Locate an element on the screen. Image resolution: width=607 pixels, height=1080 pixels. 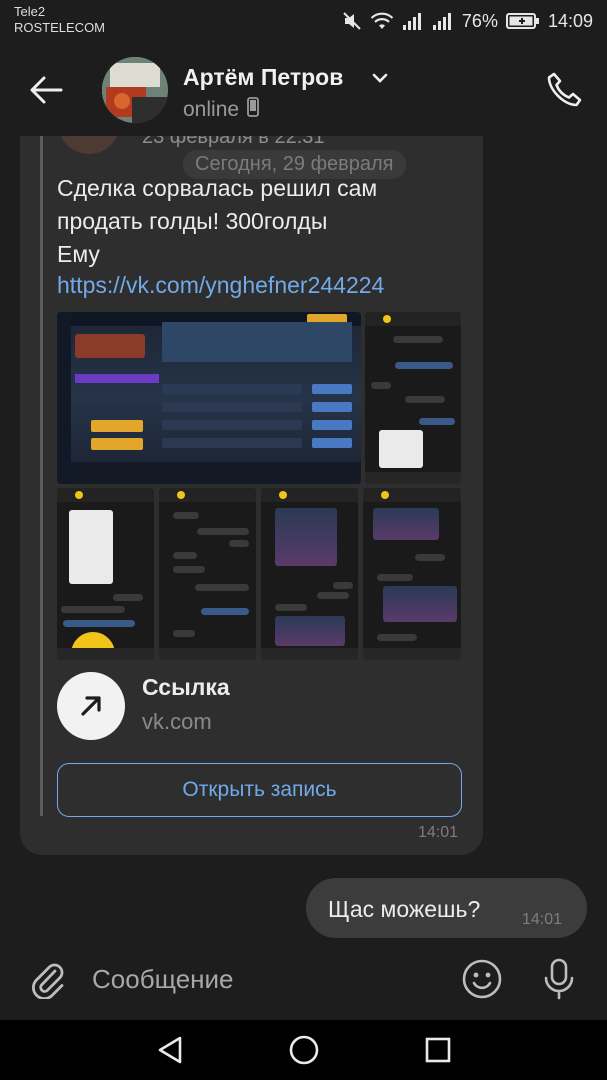
status-bar: Tele2 ROSTELECOM 76% 14:09 is located at coordinates (303, 22).